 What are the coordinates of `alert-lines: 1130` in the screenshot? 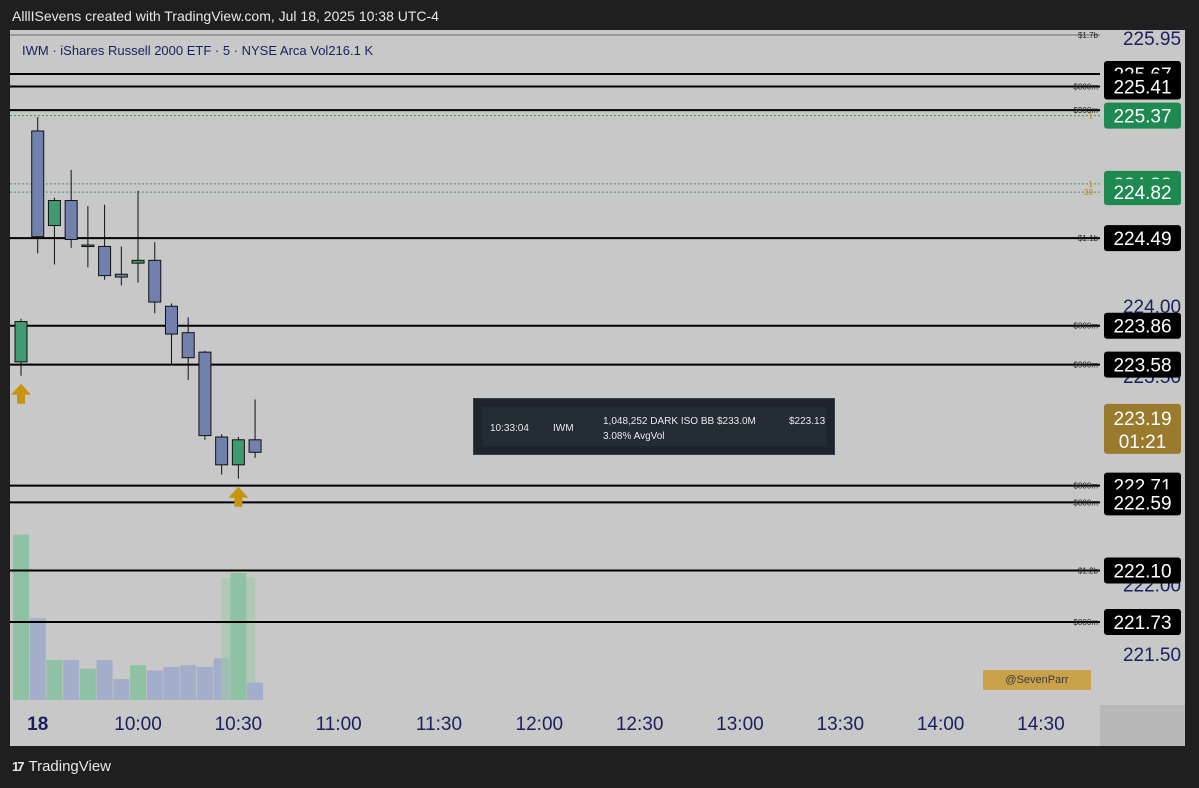 It's located at (555, 154).